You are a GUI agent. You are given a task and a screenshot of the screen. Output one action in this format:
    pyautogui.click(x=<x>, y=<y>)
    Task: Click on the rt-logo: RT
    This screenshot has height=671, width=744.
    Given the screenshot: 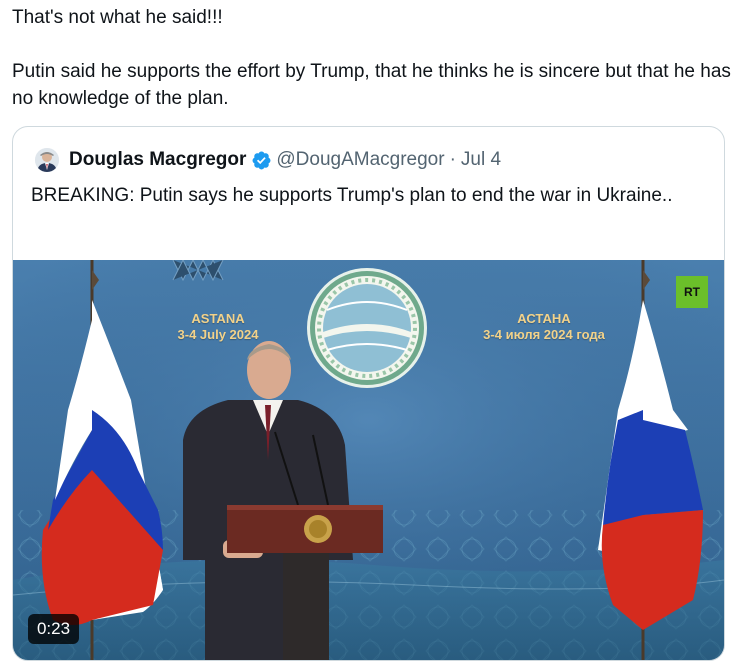 What is the action you would take?
    pyautogui.click(x=692, y=292)
    